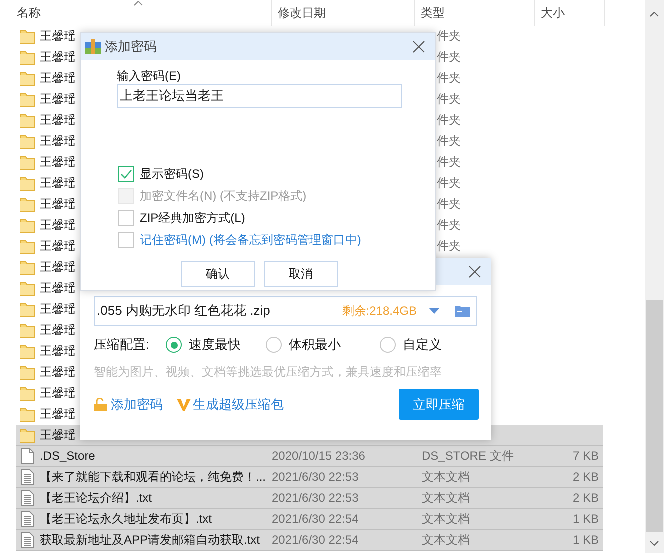 The height and width of the screenshot is (553, 664). Describe the element at coordinates (96, 498) in the screenshot. I see `file-name: 【老王论坛介绍】.txt` at that location.